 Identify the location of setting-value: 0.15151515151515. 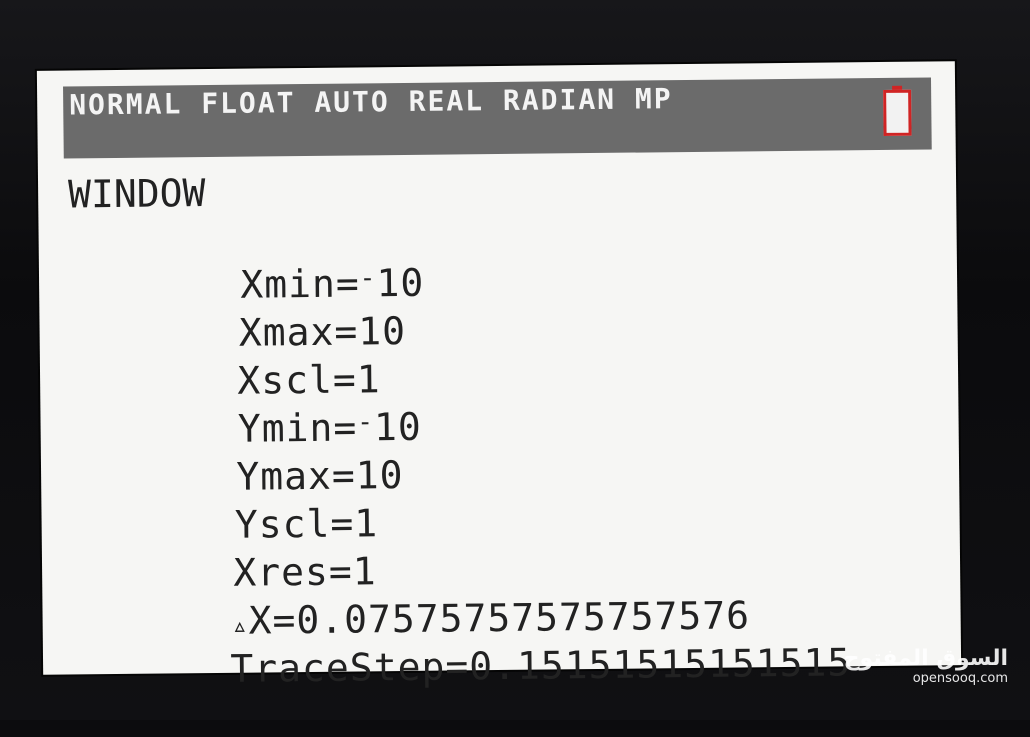
(660, 664).